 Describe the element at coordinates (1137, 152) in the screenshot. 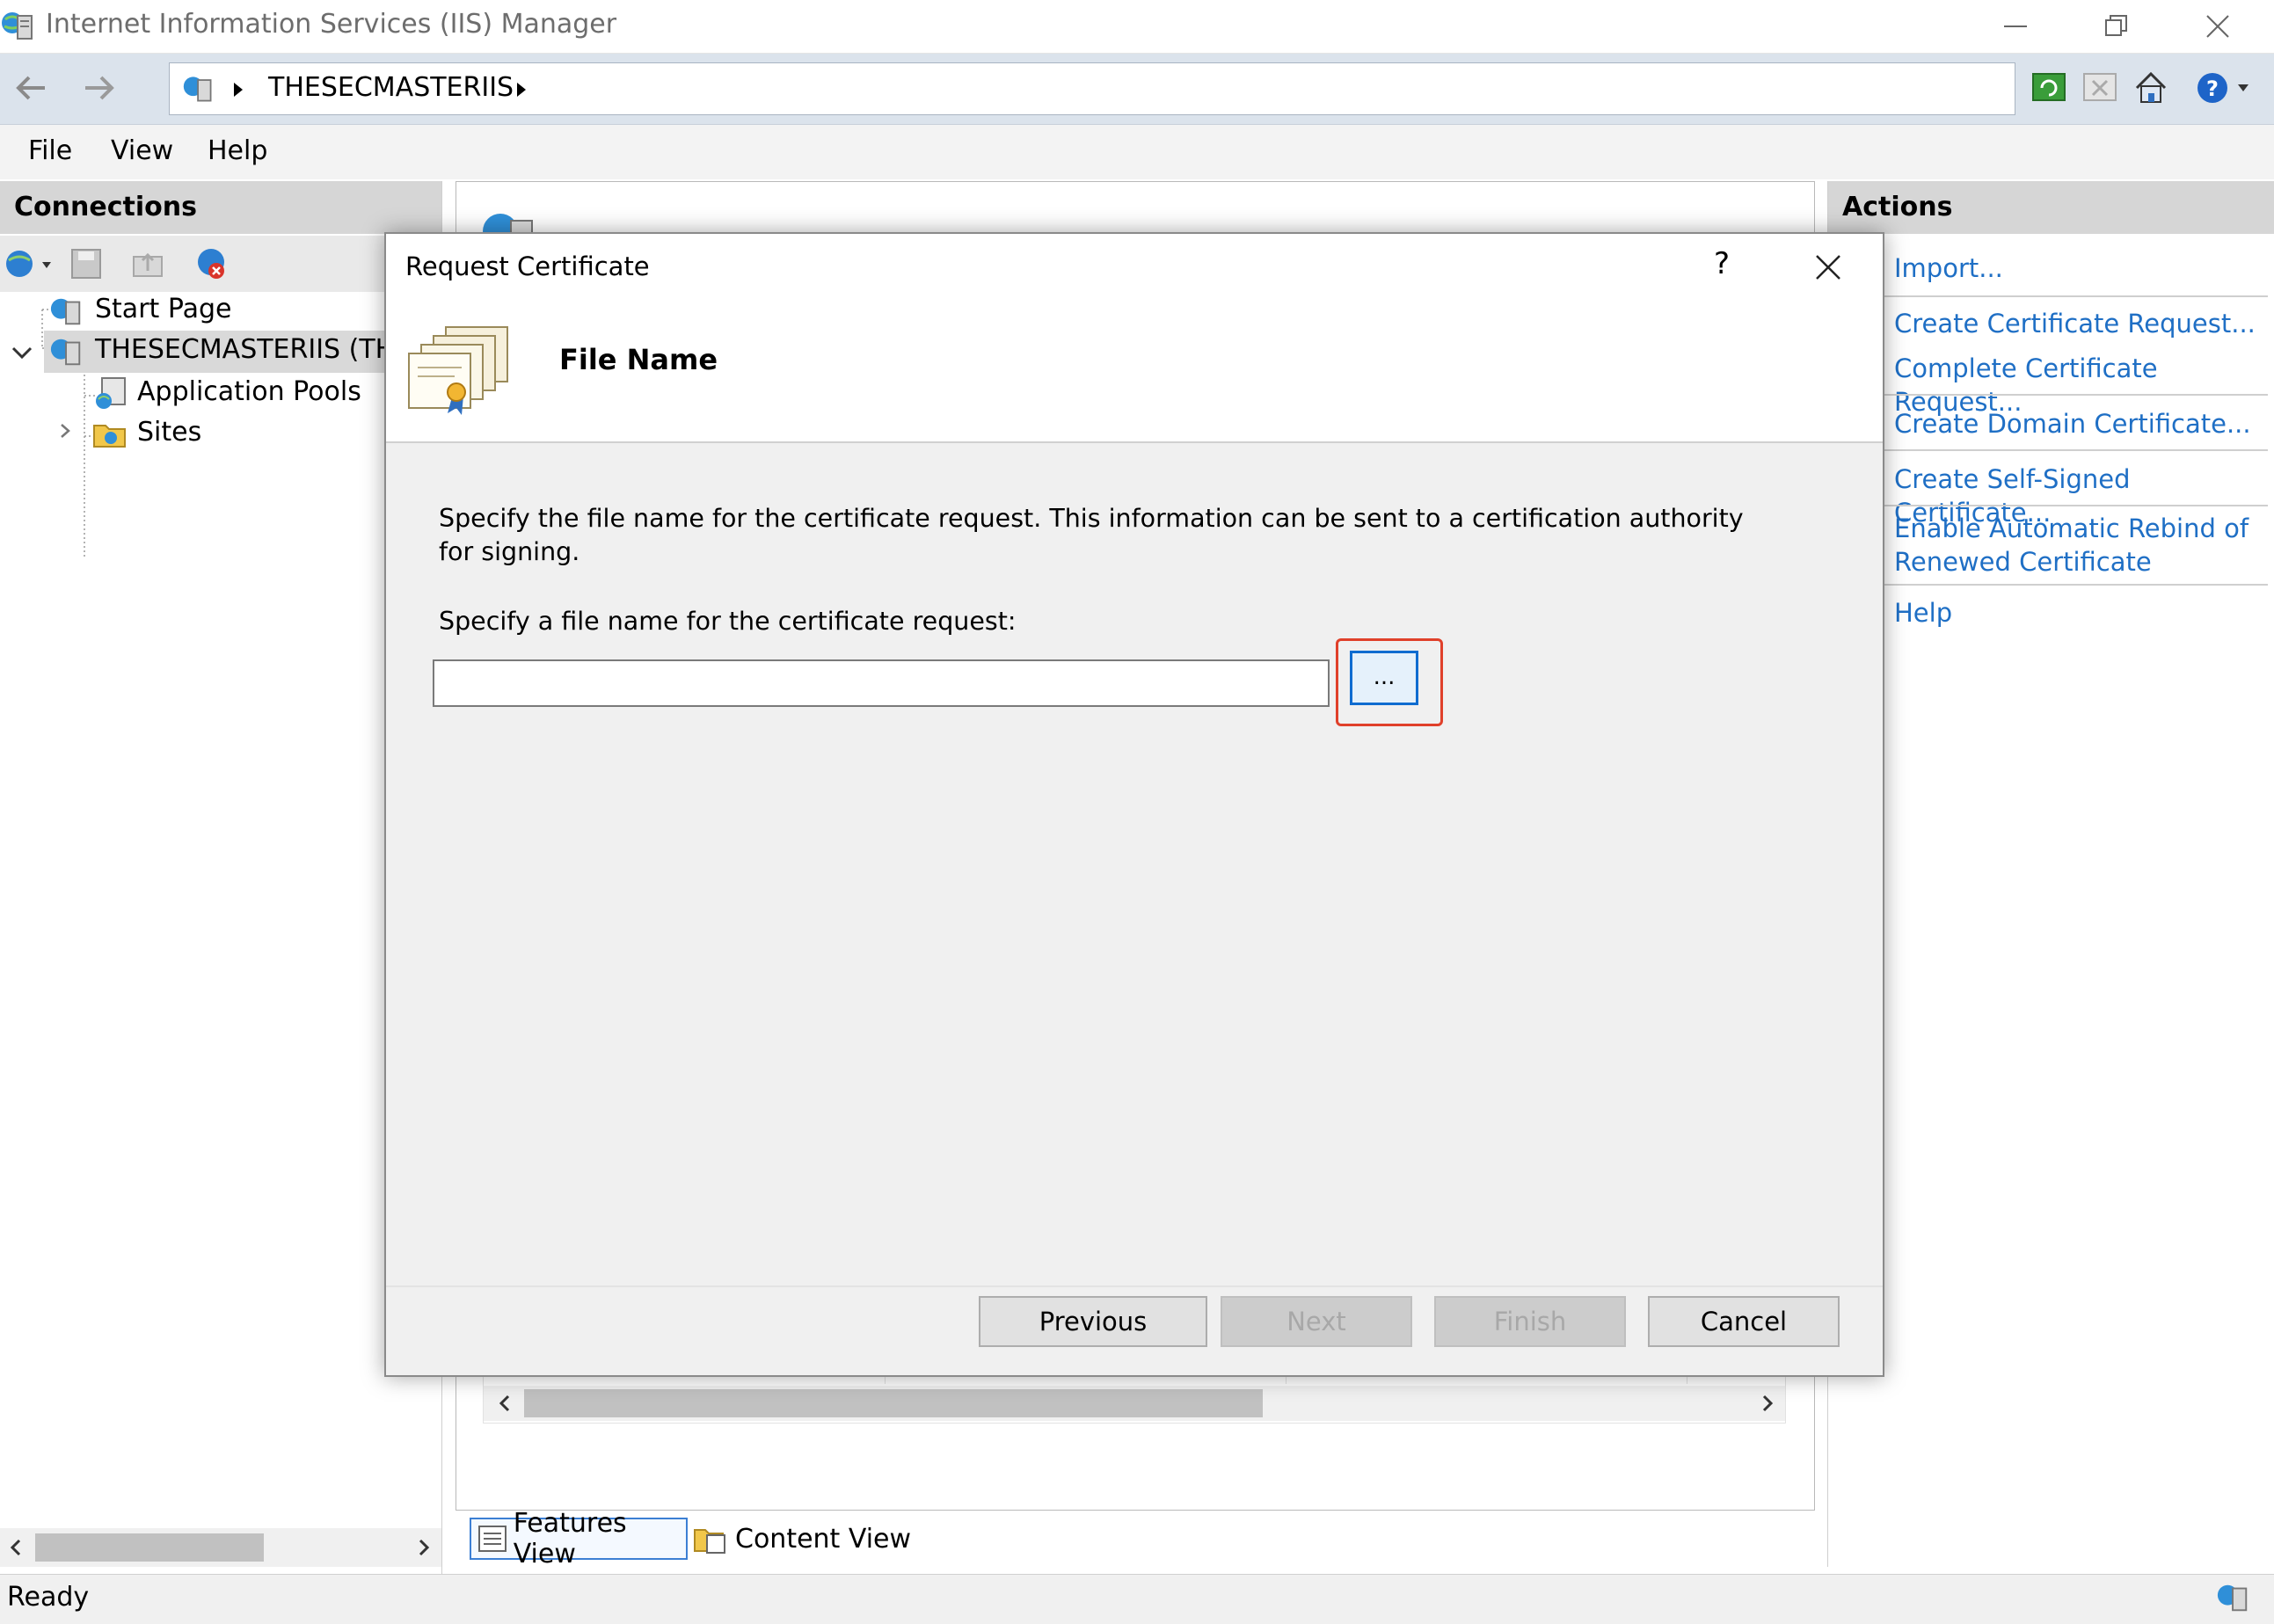

I see `menu-bar: File View Help` at that location.